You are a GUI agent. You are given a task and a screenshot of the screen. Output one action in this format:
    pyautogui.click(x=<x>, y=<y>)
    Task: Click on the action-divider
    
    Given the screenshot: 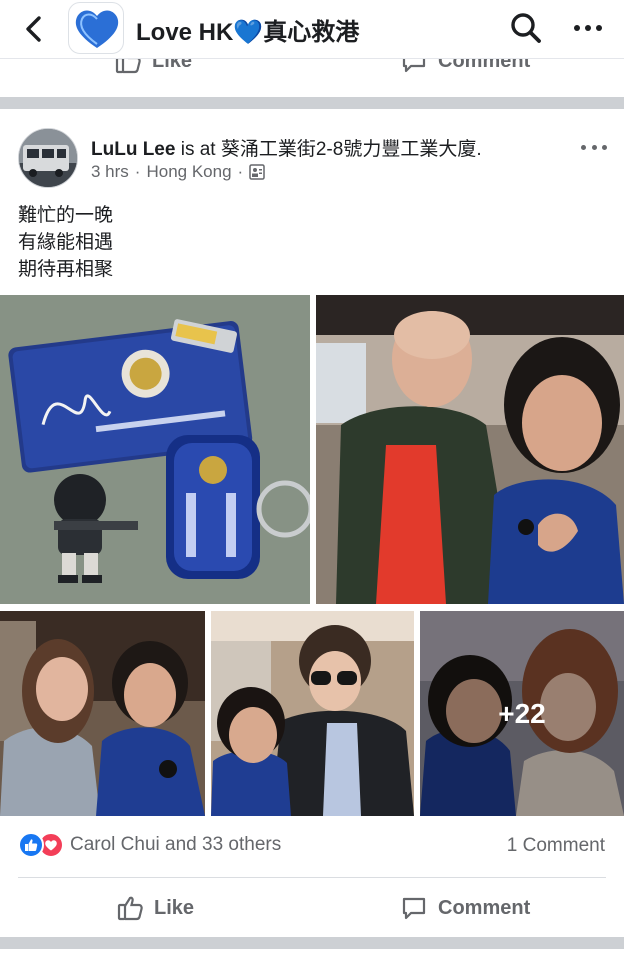 What is the action you would take?
    pyautogui.click(x=312, y=877)
    